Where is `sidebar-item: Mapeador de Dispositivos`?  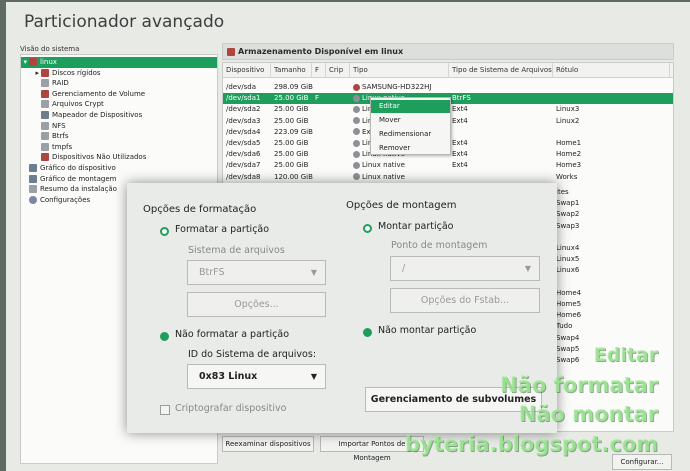
sidebar-item: Mapeador de Dispositivos is located at coordinates (81, 115).